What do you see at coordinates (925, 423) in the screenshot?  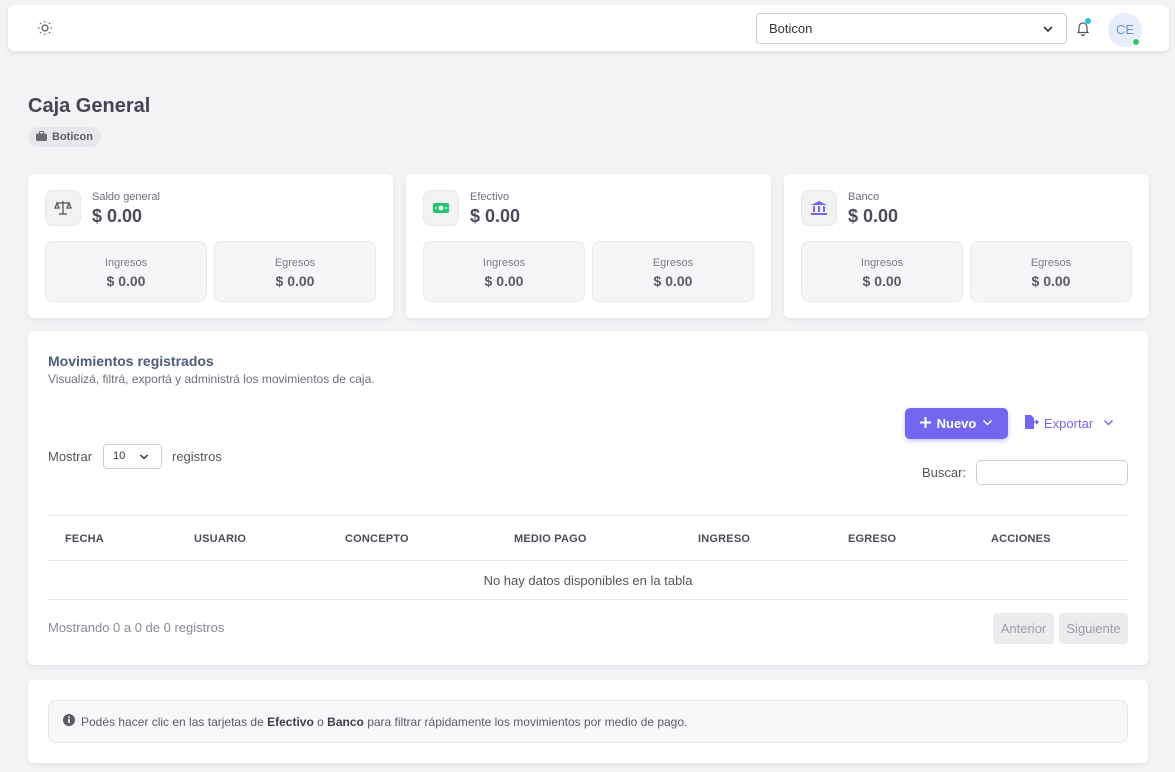 I see `plus-icon` at bounding box center [925, 423].